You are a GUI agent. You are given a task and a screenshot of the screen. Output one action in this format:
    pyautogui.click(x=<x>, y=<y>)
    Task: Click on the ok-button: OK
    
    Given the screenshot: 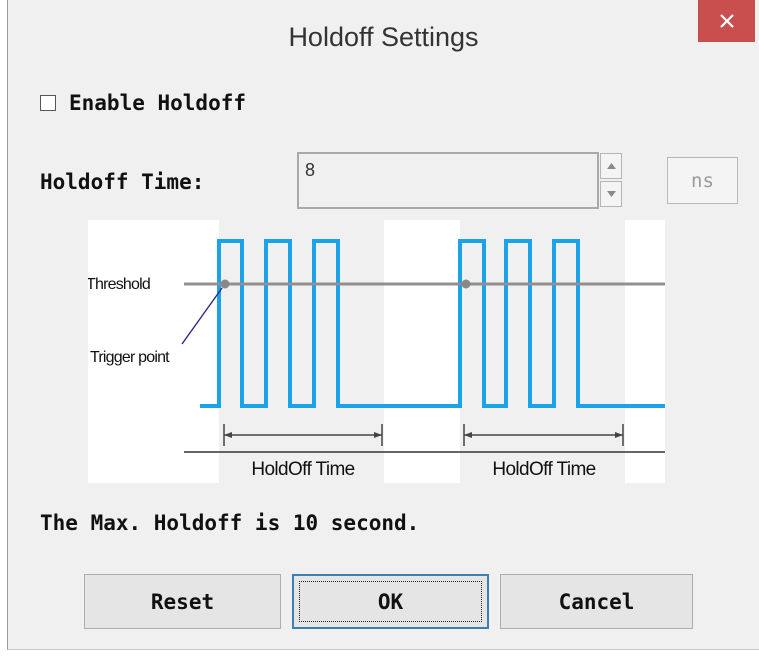 What is the action you would take?
    pyautogui.click(x=390, y=601)
    